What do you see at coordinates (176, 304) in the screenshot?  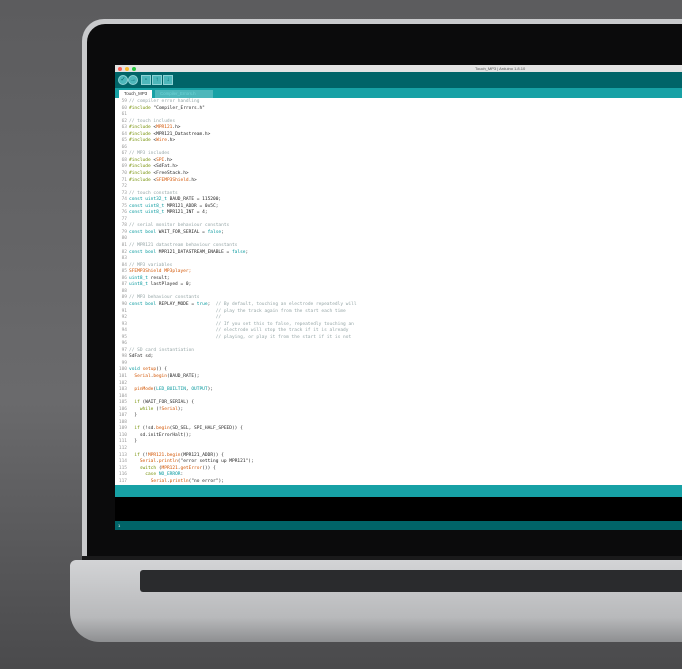 I see `code-token: REPLAY_MODE =` at bounding box center [176, 304].